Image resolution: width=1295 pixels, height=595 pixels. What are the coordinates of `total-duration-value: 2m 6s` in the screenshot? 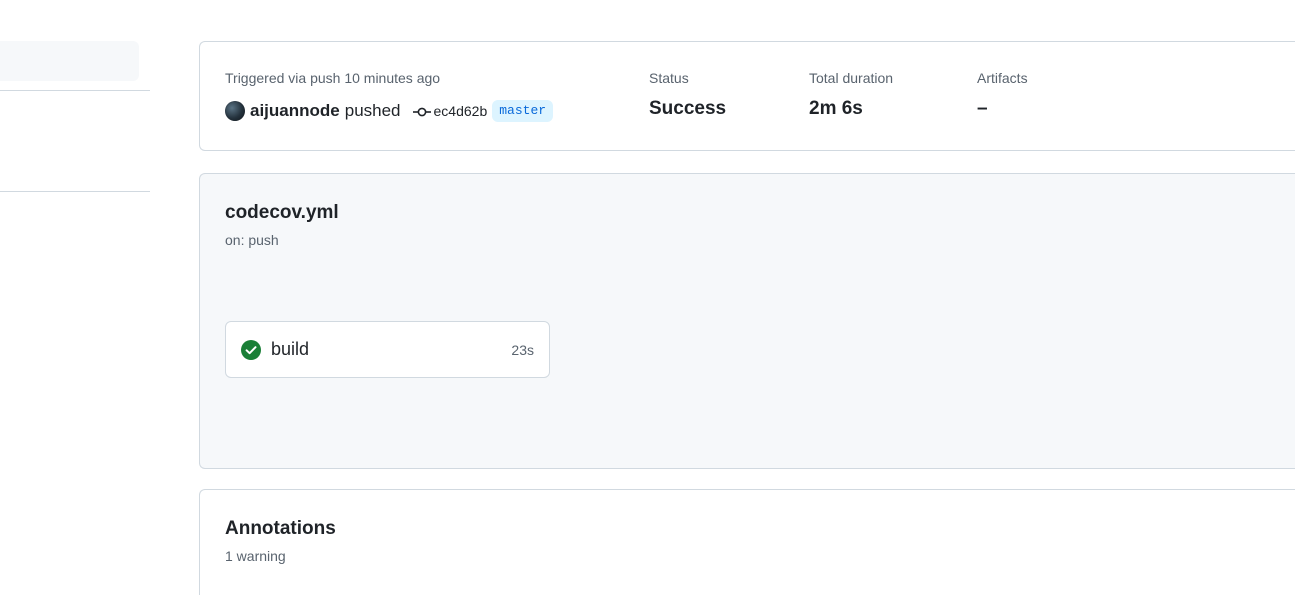 It's located at (836, 108).